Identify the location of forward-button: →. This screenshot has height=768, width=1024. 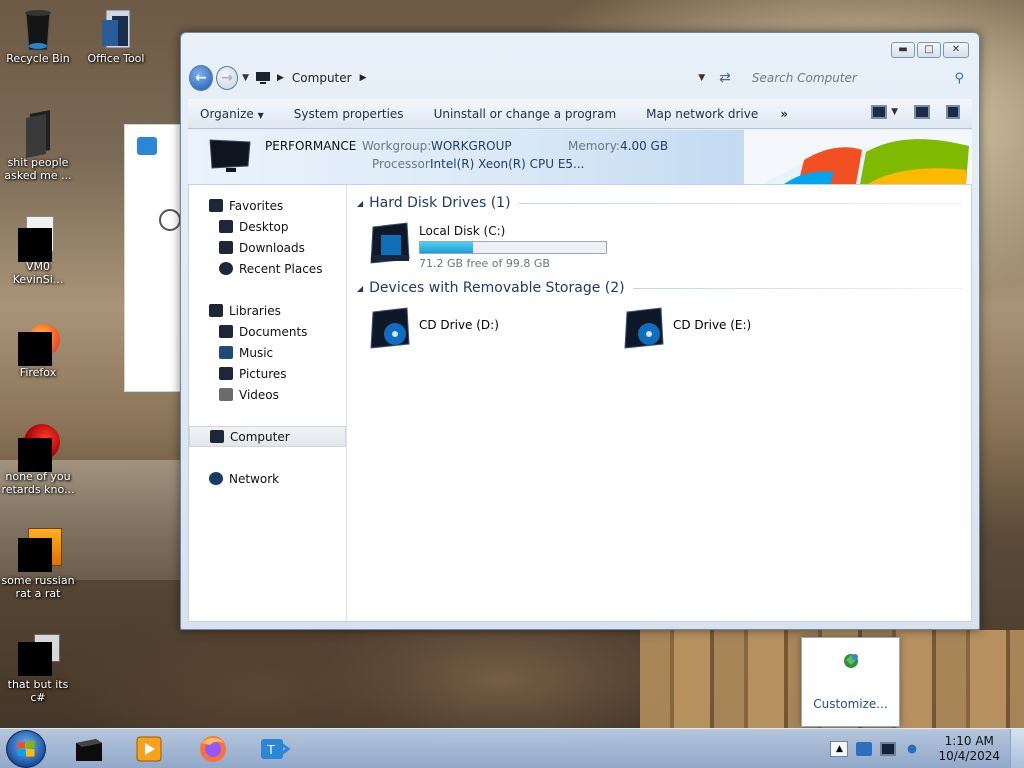
(227, 78).